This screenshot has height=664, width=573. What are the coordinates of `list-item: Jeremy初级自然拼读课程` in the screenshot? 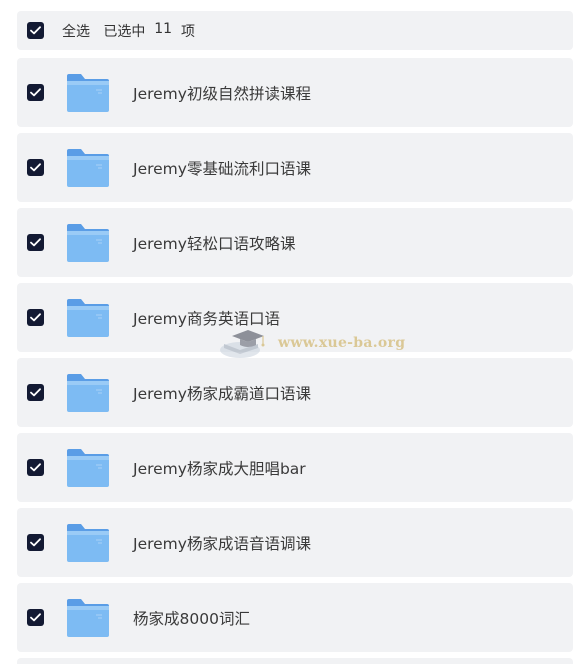 It's located at (295, 92).